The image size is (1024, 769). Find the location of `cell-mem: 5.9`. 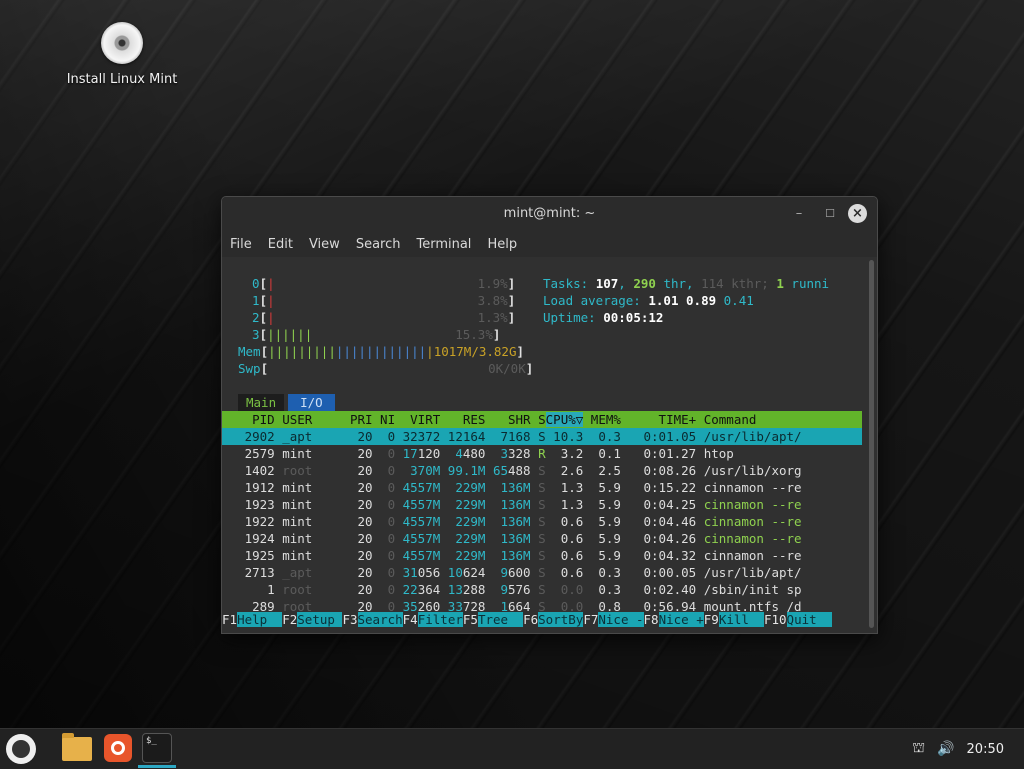

cell-mem: 5.9 is located at coordinates (602, 504).